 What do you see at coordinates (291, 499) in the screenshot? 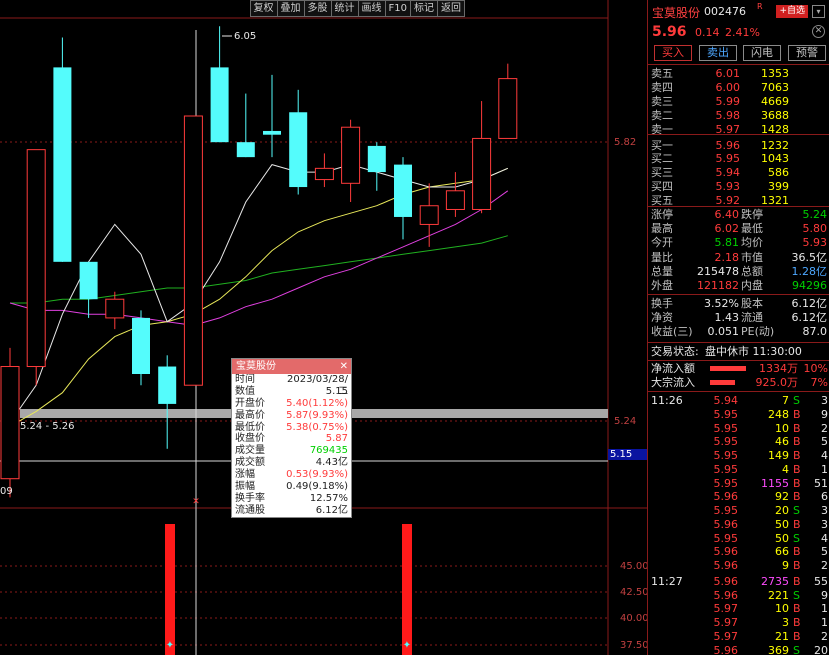
I see `tooltip-row: 换手率 12.57%` at bounding box center [291, 499].